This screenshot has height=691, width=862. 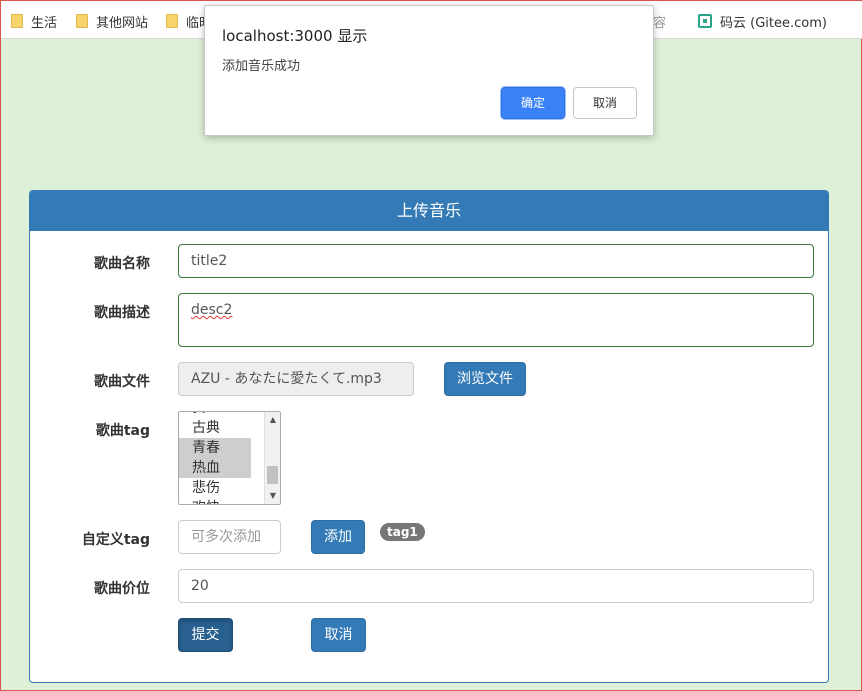 I want to click on title-label: 歌曲名称, so click(x=122, y=264).